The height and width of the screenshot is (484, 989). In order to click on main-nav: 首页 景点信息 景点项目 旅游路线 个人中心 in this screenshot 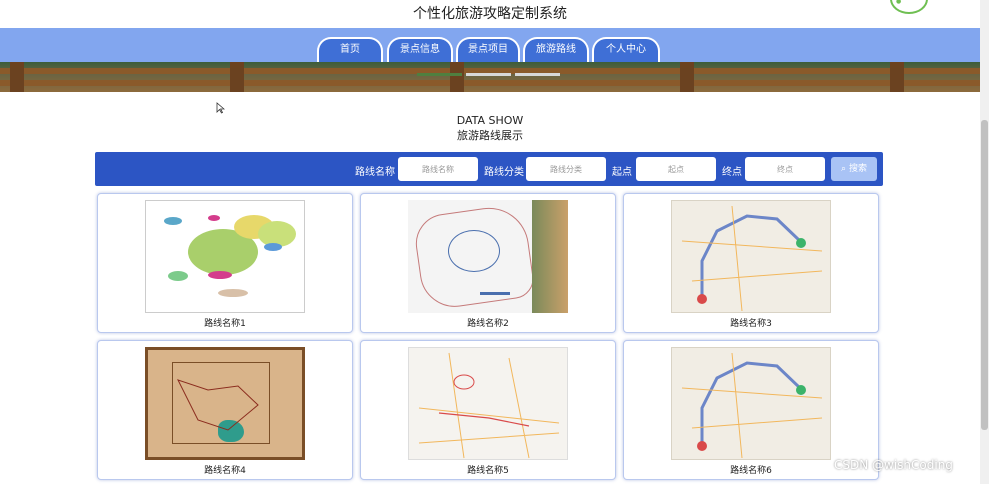, I will do `click(490, 45)`.